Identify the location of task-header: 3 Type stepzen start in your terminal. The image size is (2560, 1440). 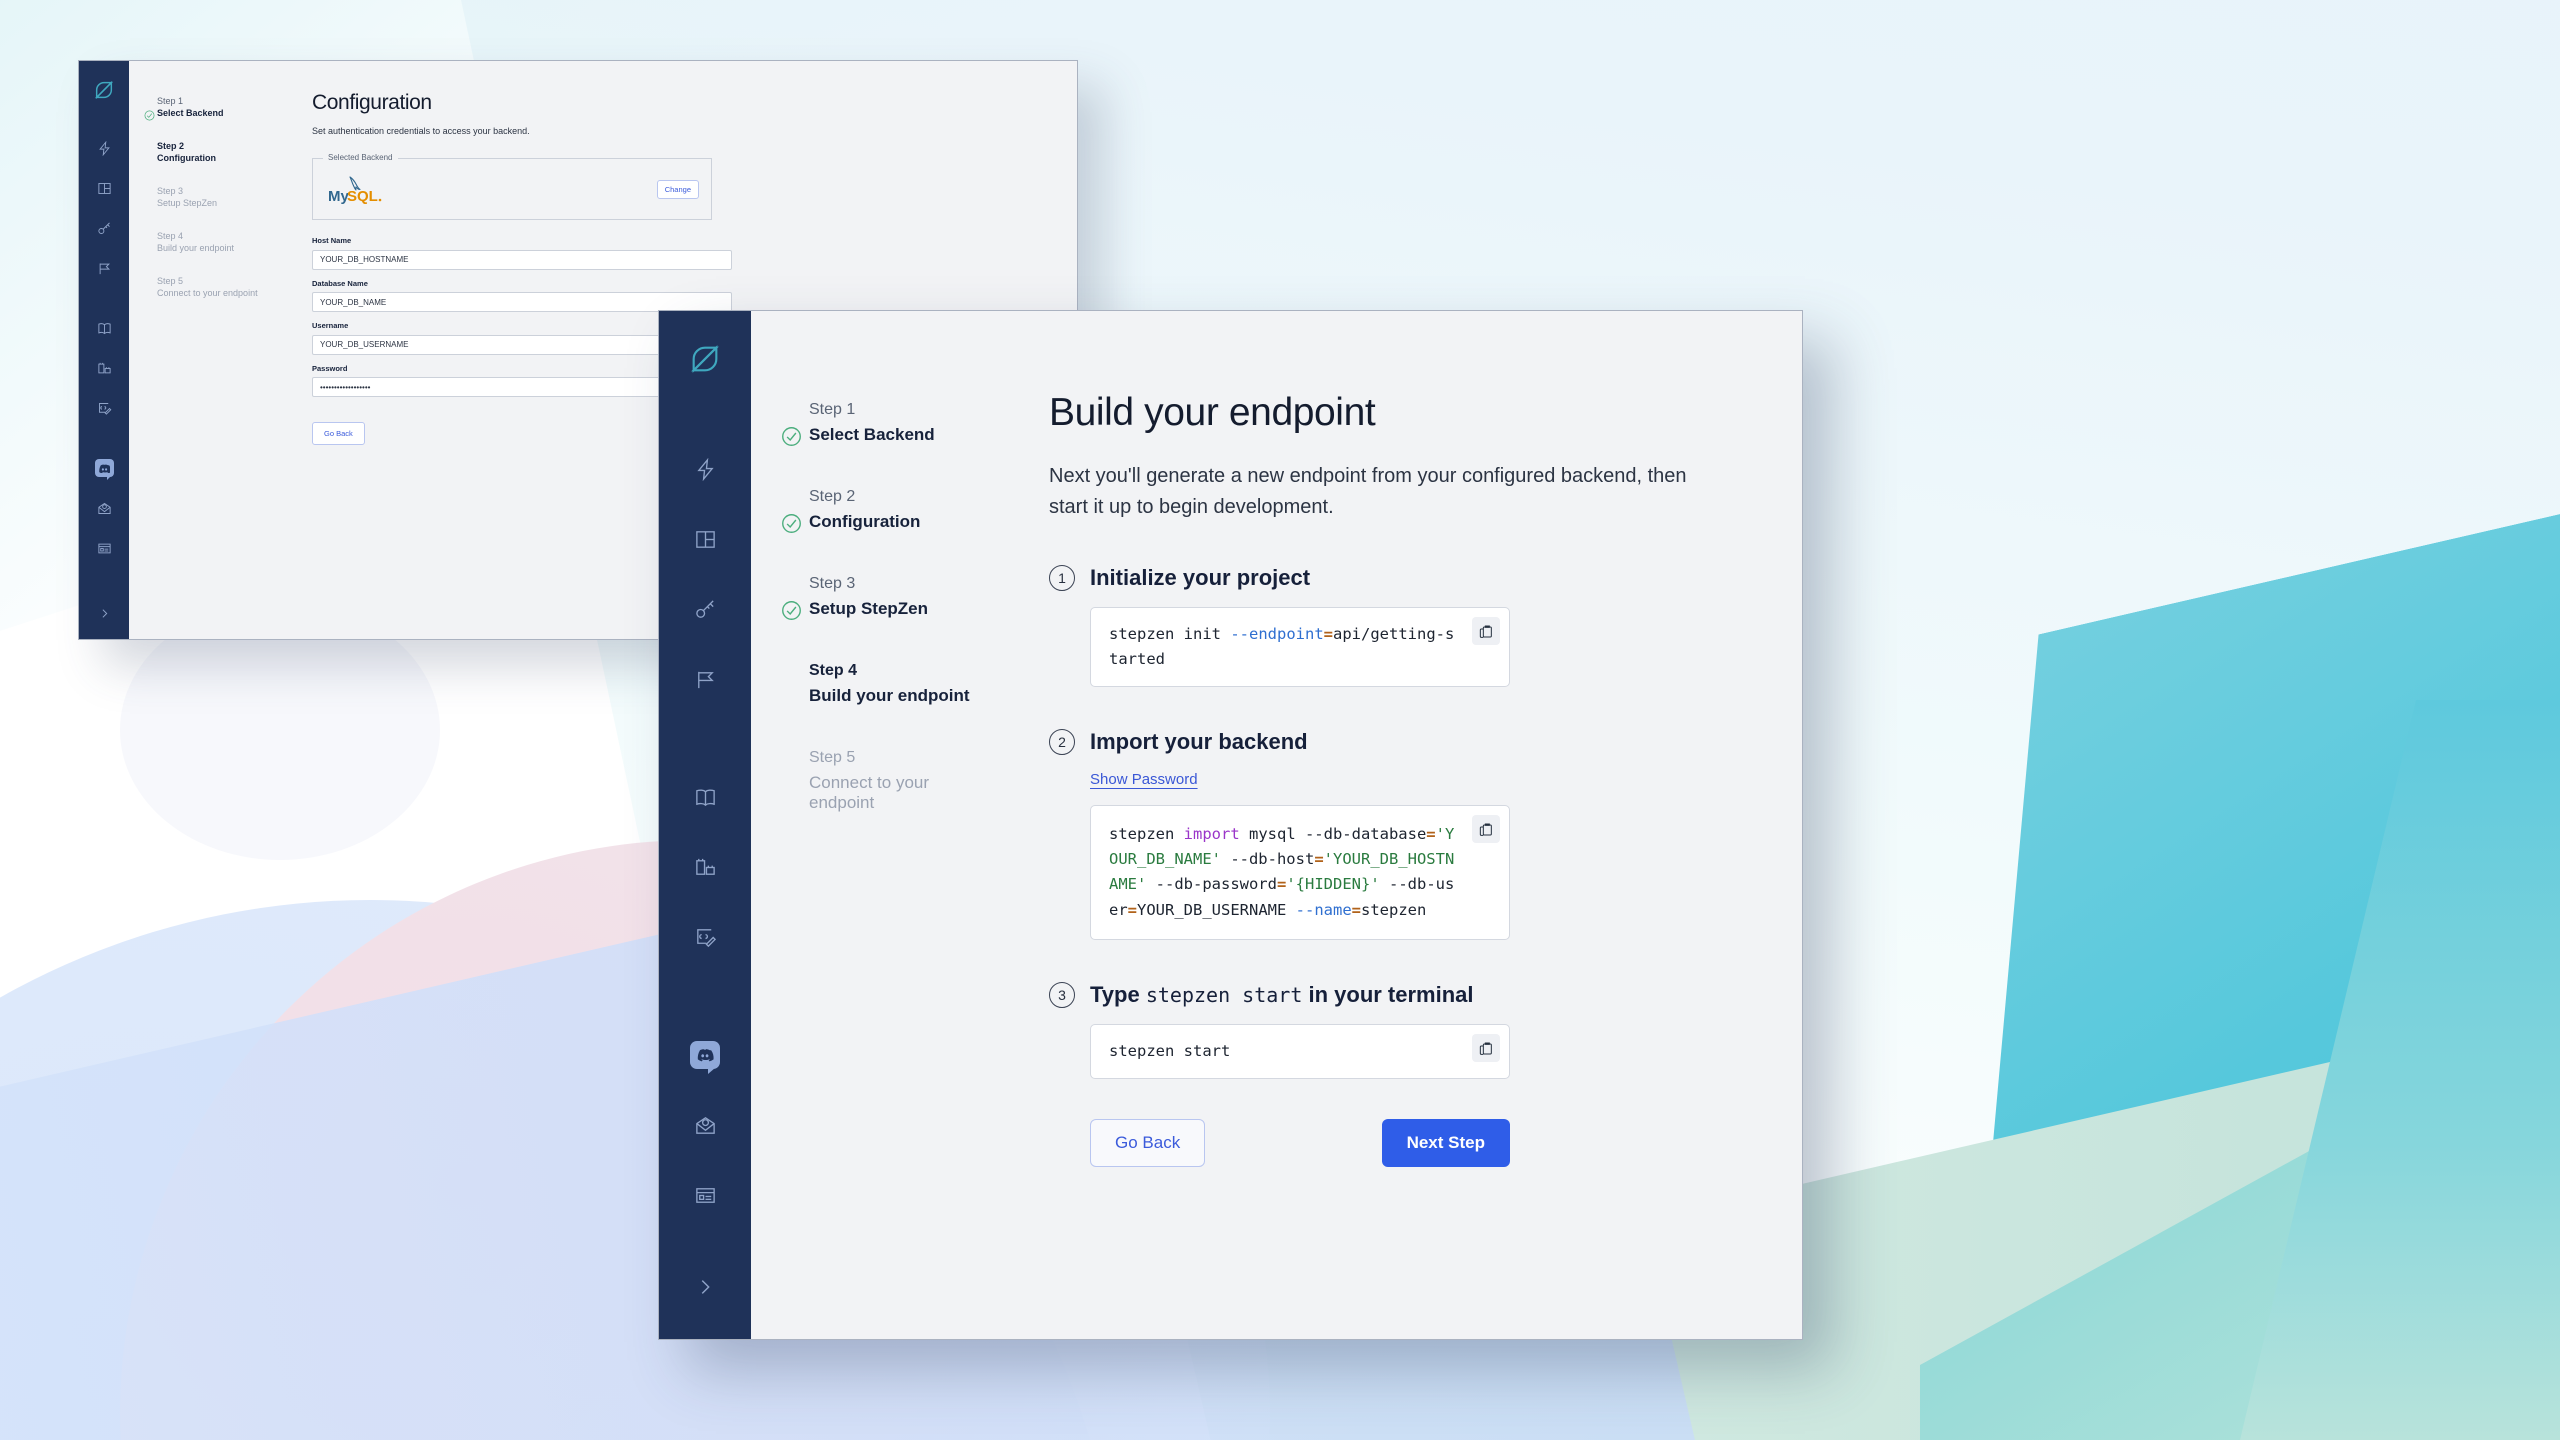
(1425, 994).